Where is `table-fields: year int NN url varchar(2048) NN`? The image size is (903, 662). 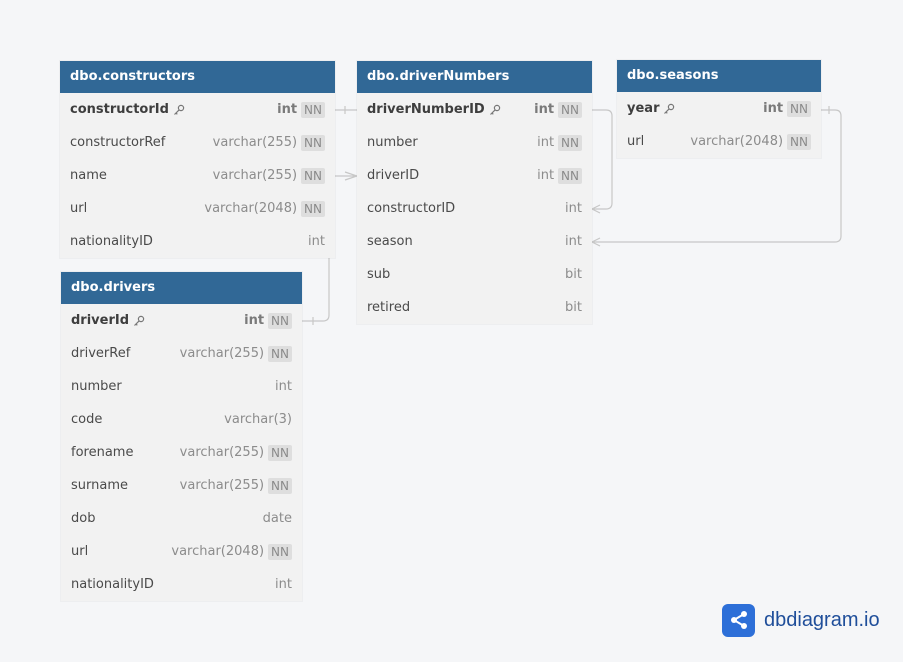
table-fields: year int NN url varchar(2048) NN is located at coordinates (719, 125).